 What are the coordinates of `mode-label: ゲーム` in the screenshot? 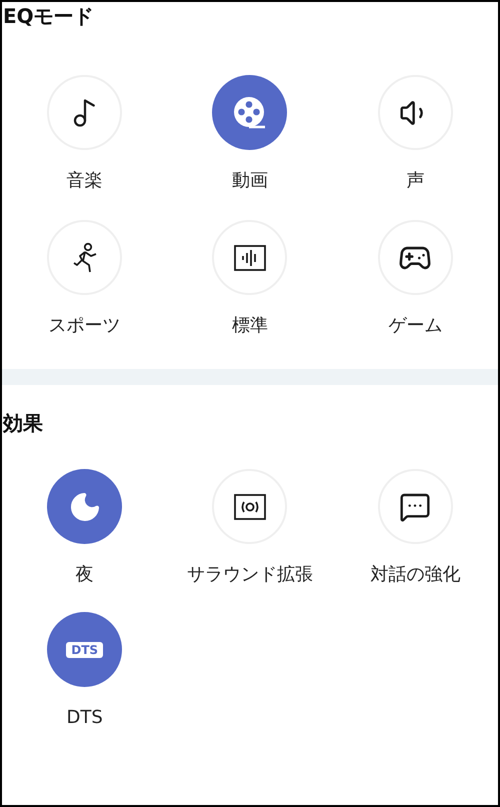 It's located at (415, 326).